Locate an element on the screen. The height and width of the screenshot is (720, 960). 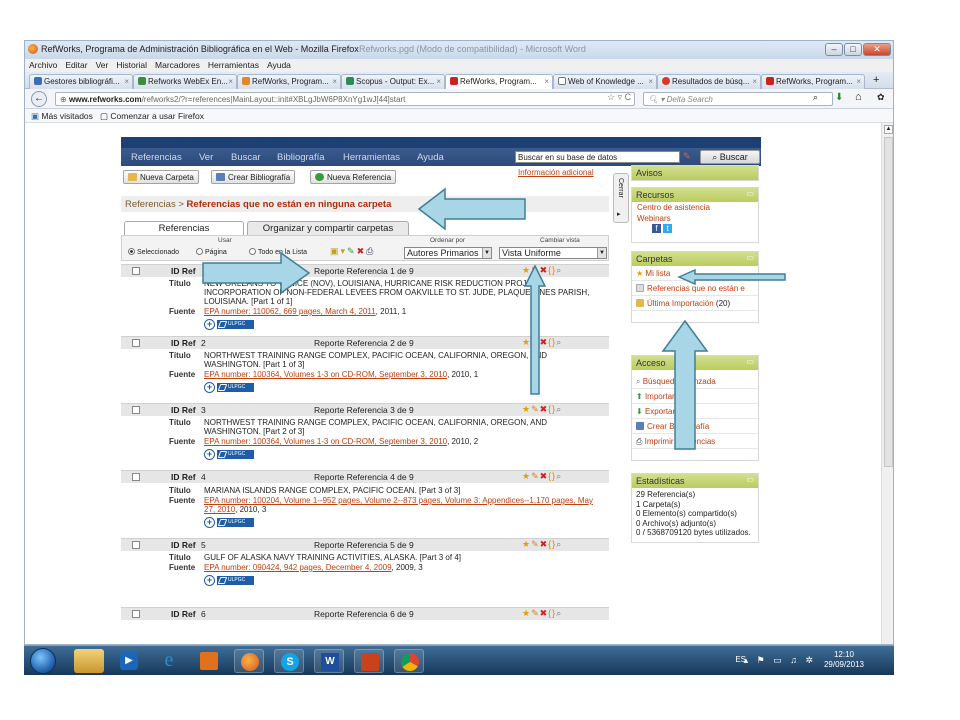
office-icon is located at coordinates (209, 661).